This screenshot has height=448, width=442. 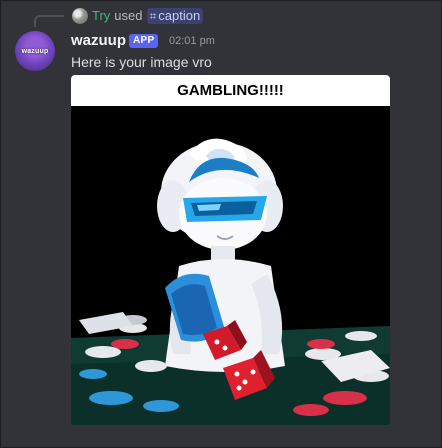 What do you see at coordinates (144, 41) in the screenshot?
I see `app-badge: APP` at bounding box center [144, 41].